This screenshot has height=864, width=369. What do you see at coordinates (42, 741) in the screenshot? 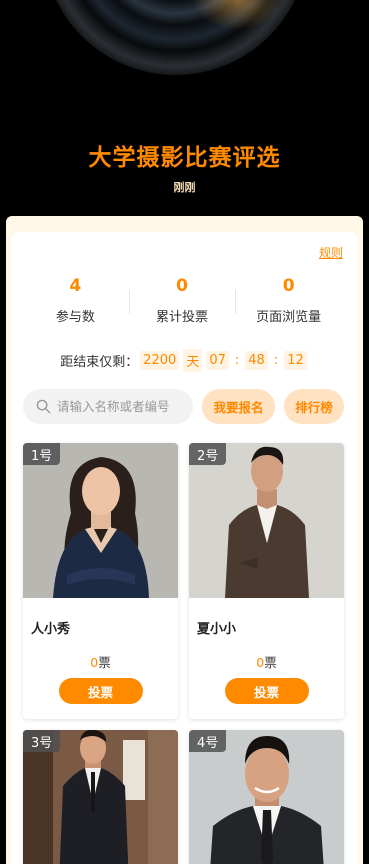
I see `entry-number-badge: 3号` at bounding box center [42, 741].